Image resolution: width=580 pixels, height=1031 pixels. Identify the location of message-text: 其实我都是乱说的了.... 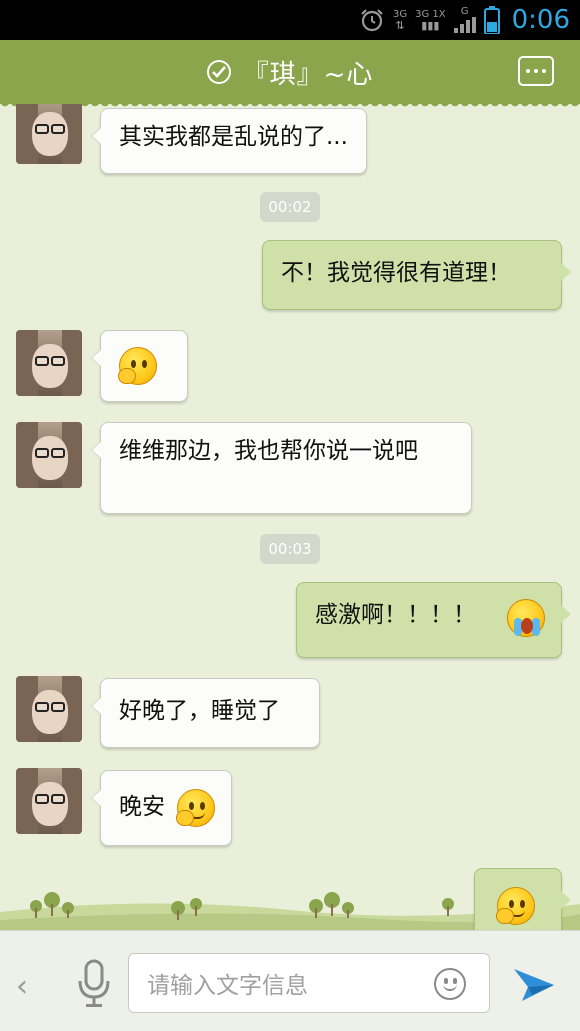
(233, 137).